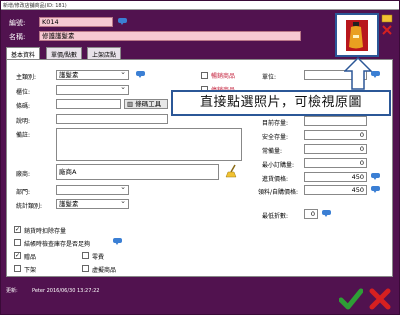  I want to click on min-order-label: 最小訂購量:, so click(278, 165).